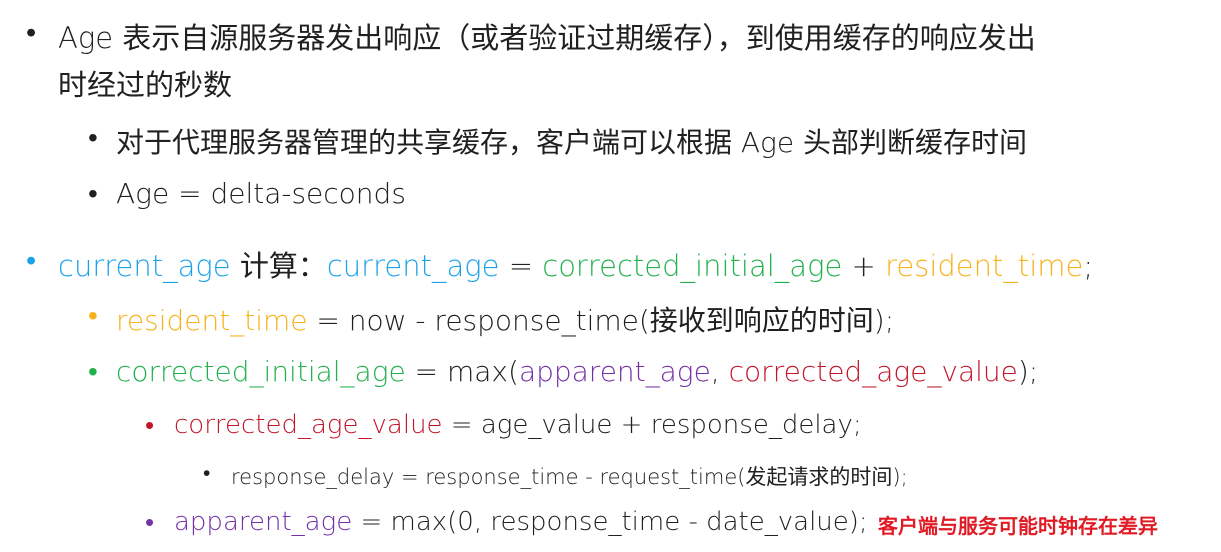 This screenshot has width=1221, height=552. Describe the element at coordinates (145, 85) in the screenshot. I see `age-intro-line2: 时经过的秒数` at that location.